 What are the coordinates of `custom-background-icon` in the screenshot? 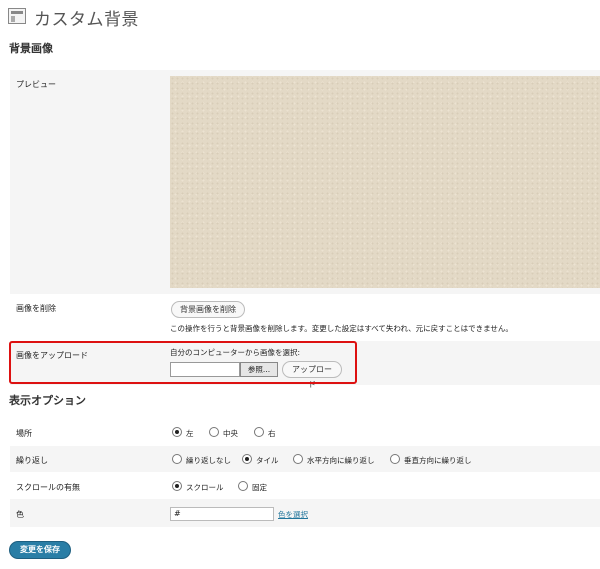 It's located at (17, 16).